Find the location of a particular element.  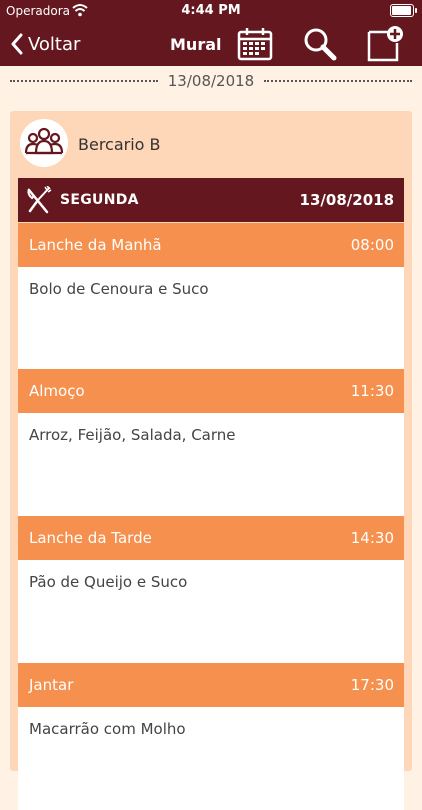

utensils-icon is located at coordinates (39, 200).